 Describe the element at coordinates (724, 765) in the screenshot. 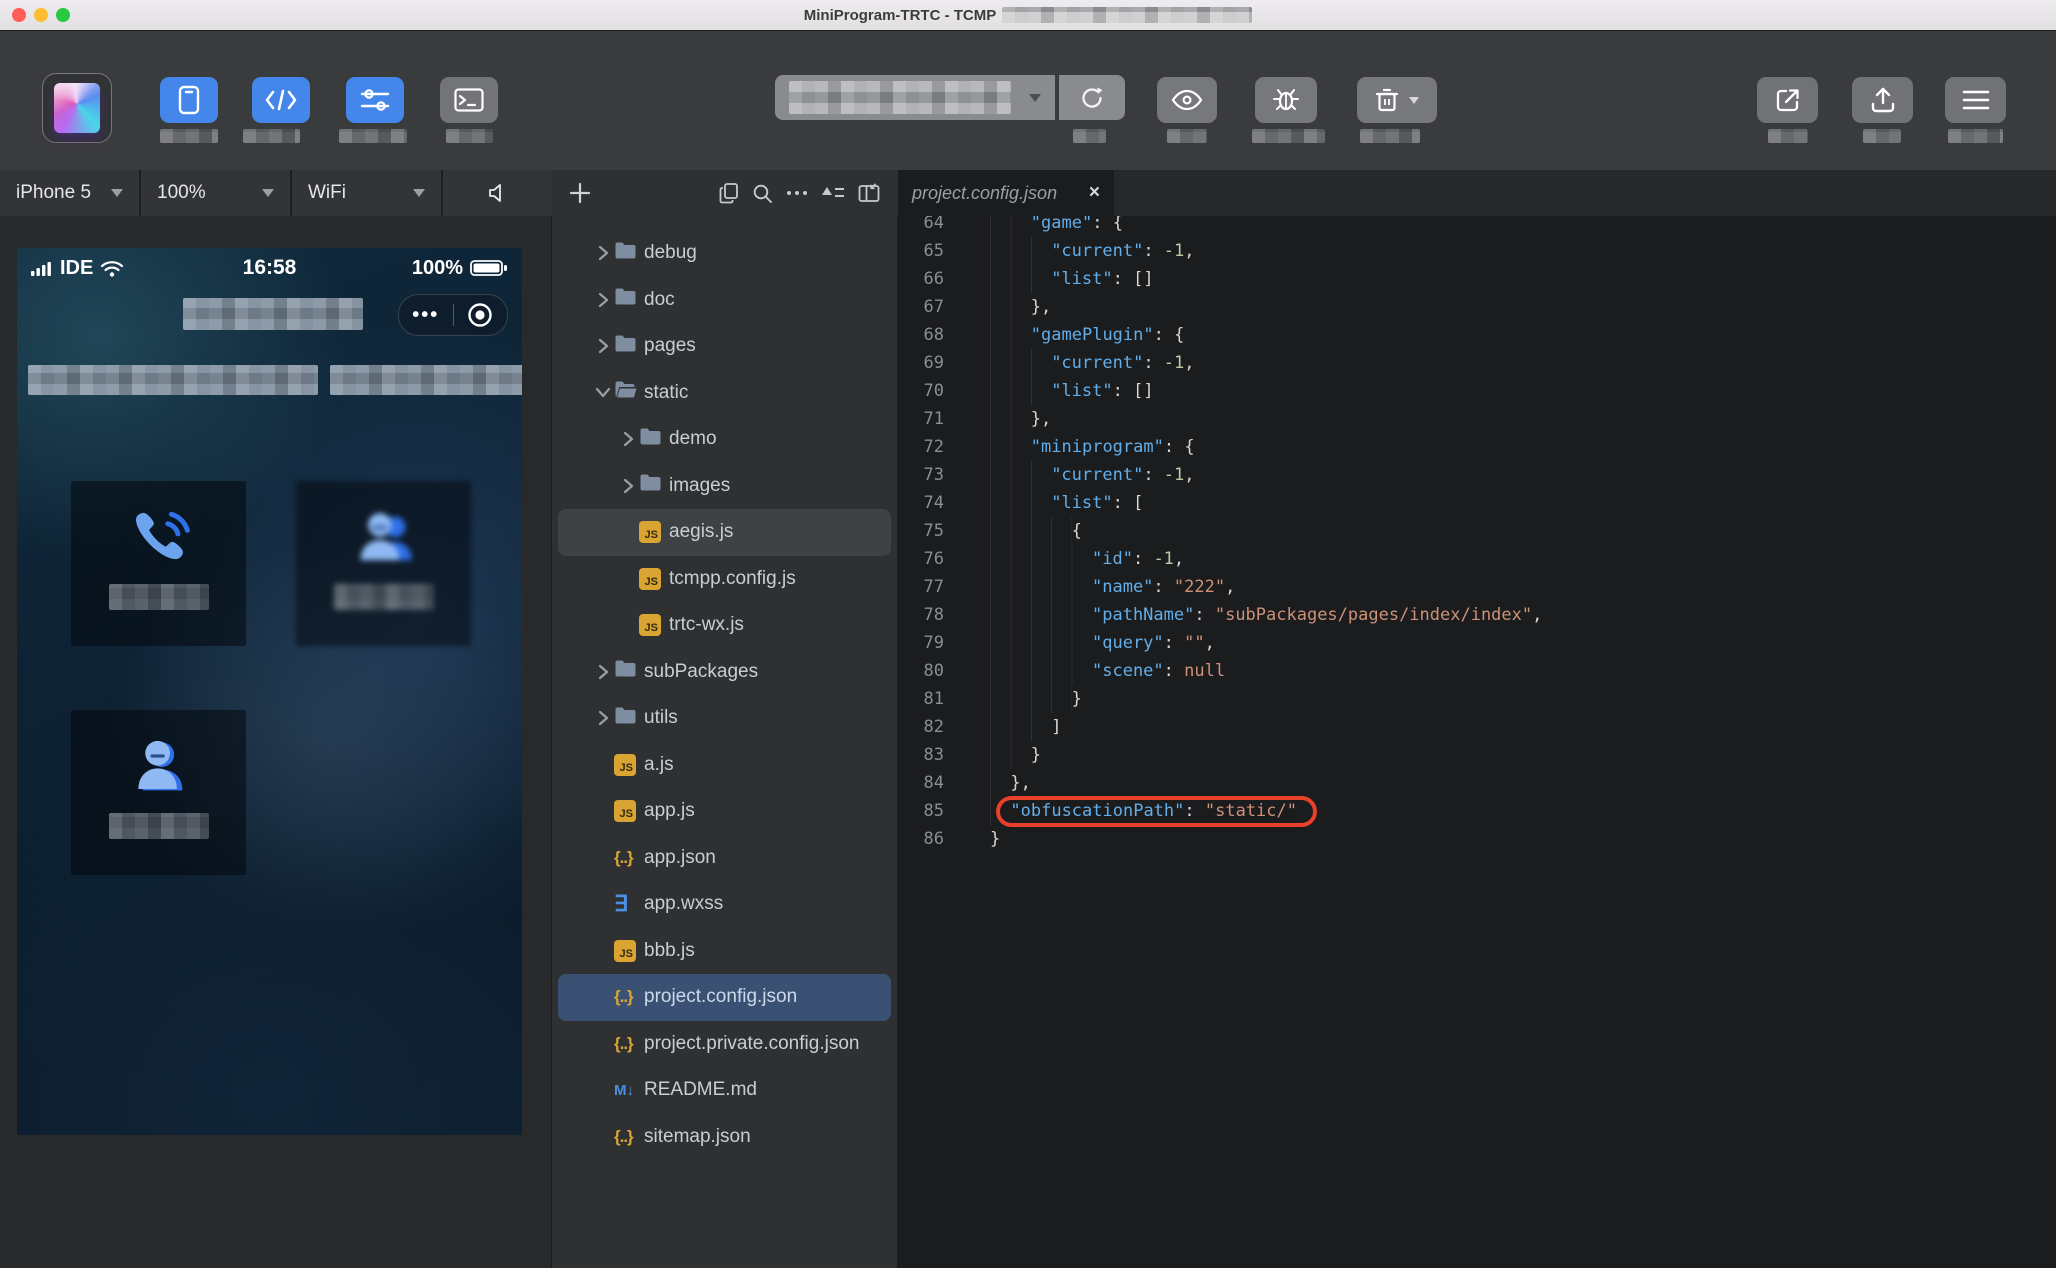

I see `tree-item-a-js: JS a.js` at that location.